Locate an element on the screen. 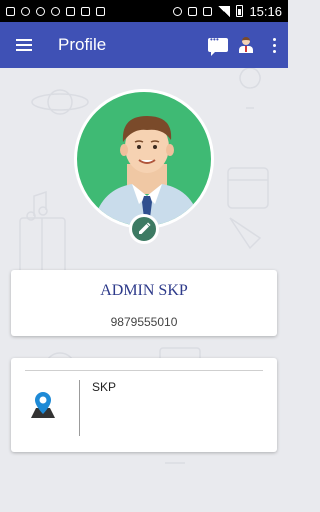 The height and width of the screenshot is (512, 320). download-icon is located at coordinates (100, 11).